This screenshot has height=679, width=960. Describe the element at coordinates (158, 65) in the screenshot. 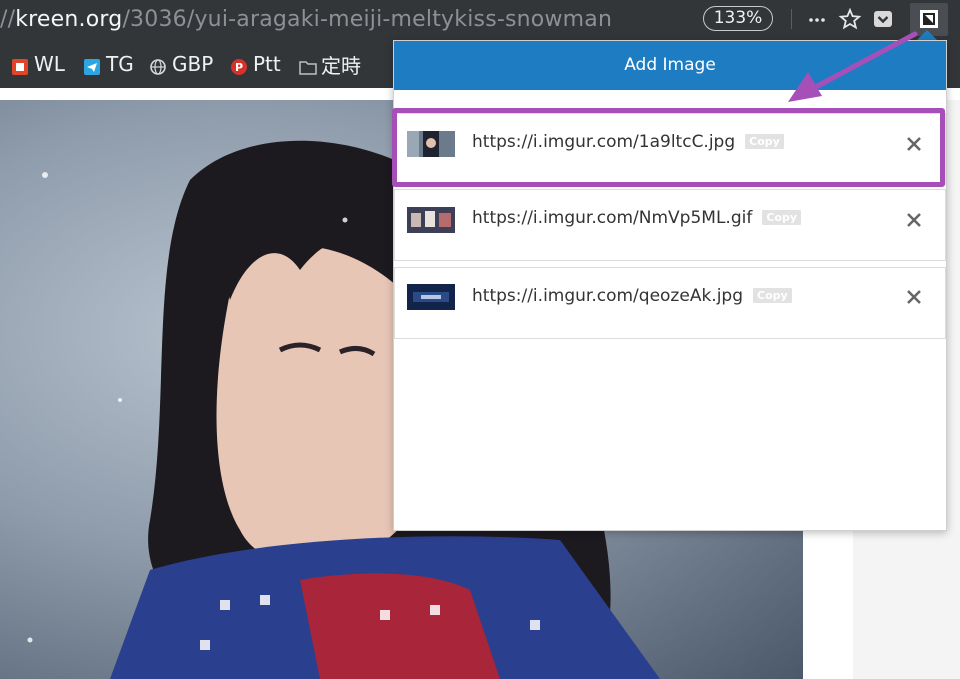

I see `globe-icon` at that location.